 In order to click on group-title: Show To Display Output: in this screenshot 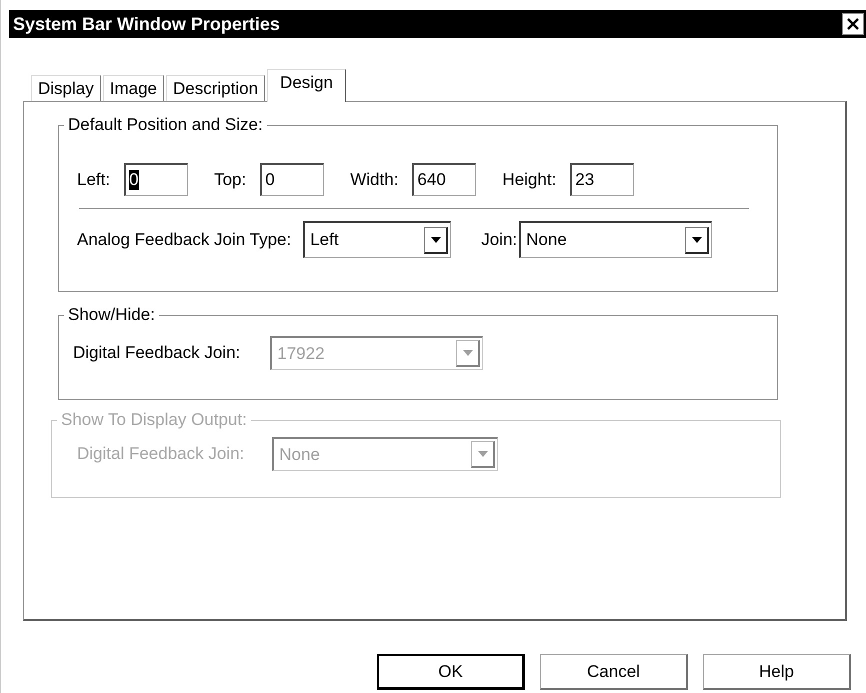, I will do `click(154, 420)`.